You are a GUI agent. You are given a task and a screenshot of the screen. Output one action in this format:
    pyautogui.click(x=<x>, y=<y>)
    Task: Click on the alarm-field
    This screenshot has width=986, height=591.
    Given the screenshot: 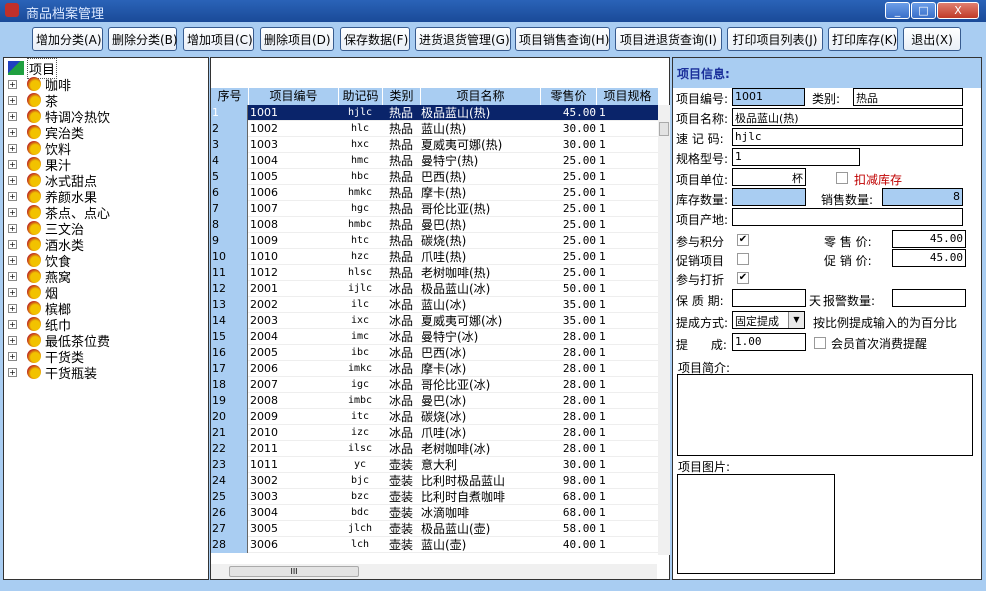 What is the action you would take?
    pyautogui.click(x=929, y=298)
    